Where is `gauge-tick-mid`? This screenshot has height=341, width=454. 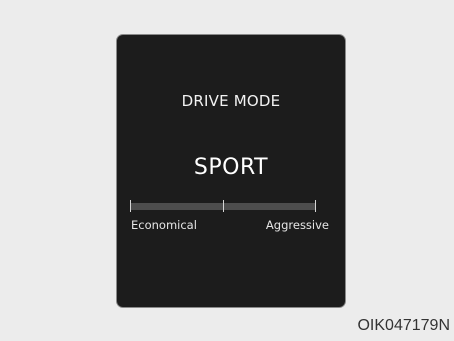
gauge-tick-mid is located at coordinates (223, 206).